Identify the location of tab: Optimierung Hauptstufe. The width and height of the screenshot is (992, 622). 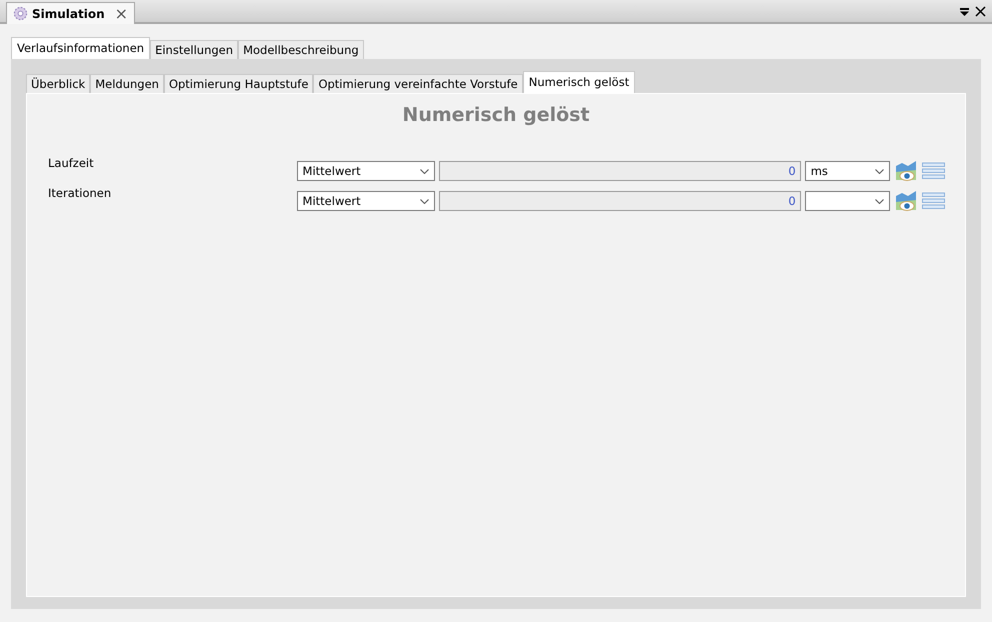
(239, 83).